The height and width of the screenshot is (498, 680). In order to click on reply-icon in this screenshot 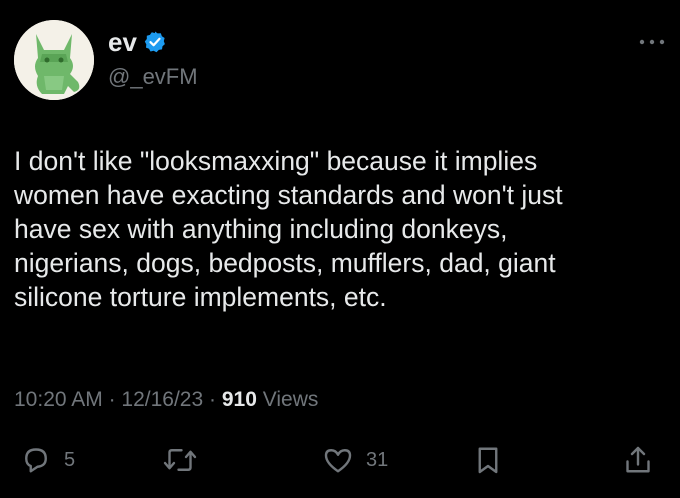, I will do `click(36, 460)`.